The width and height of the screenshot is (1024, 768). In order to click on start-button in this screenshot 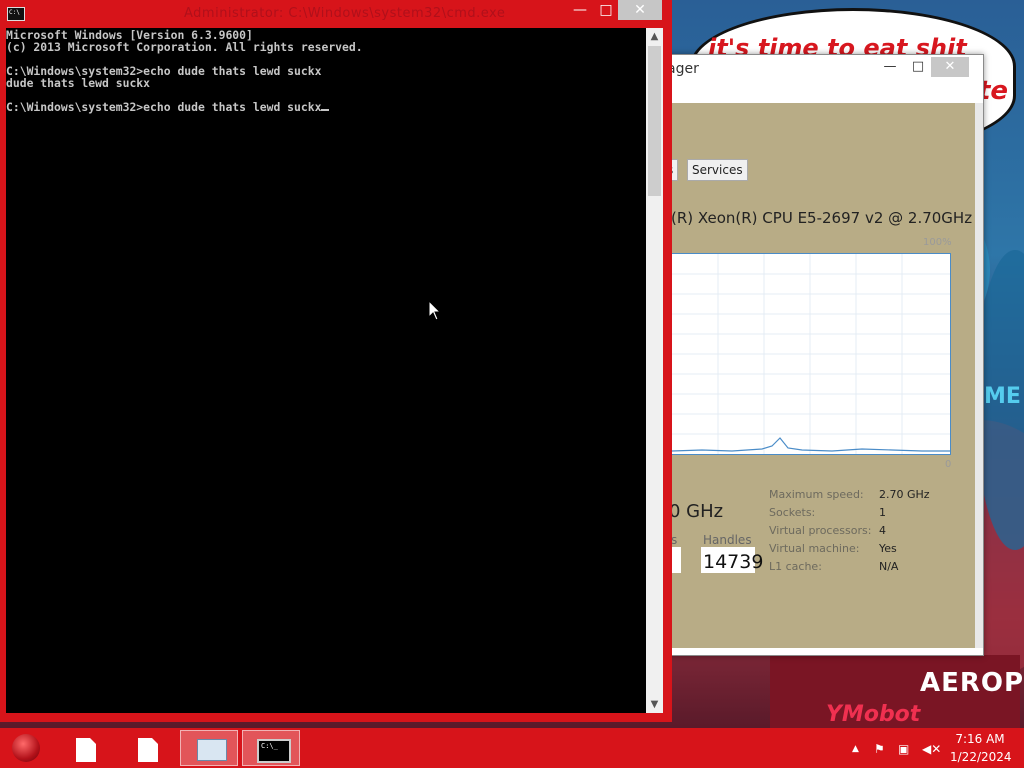, I will do `click(26, 748)`.